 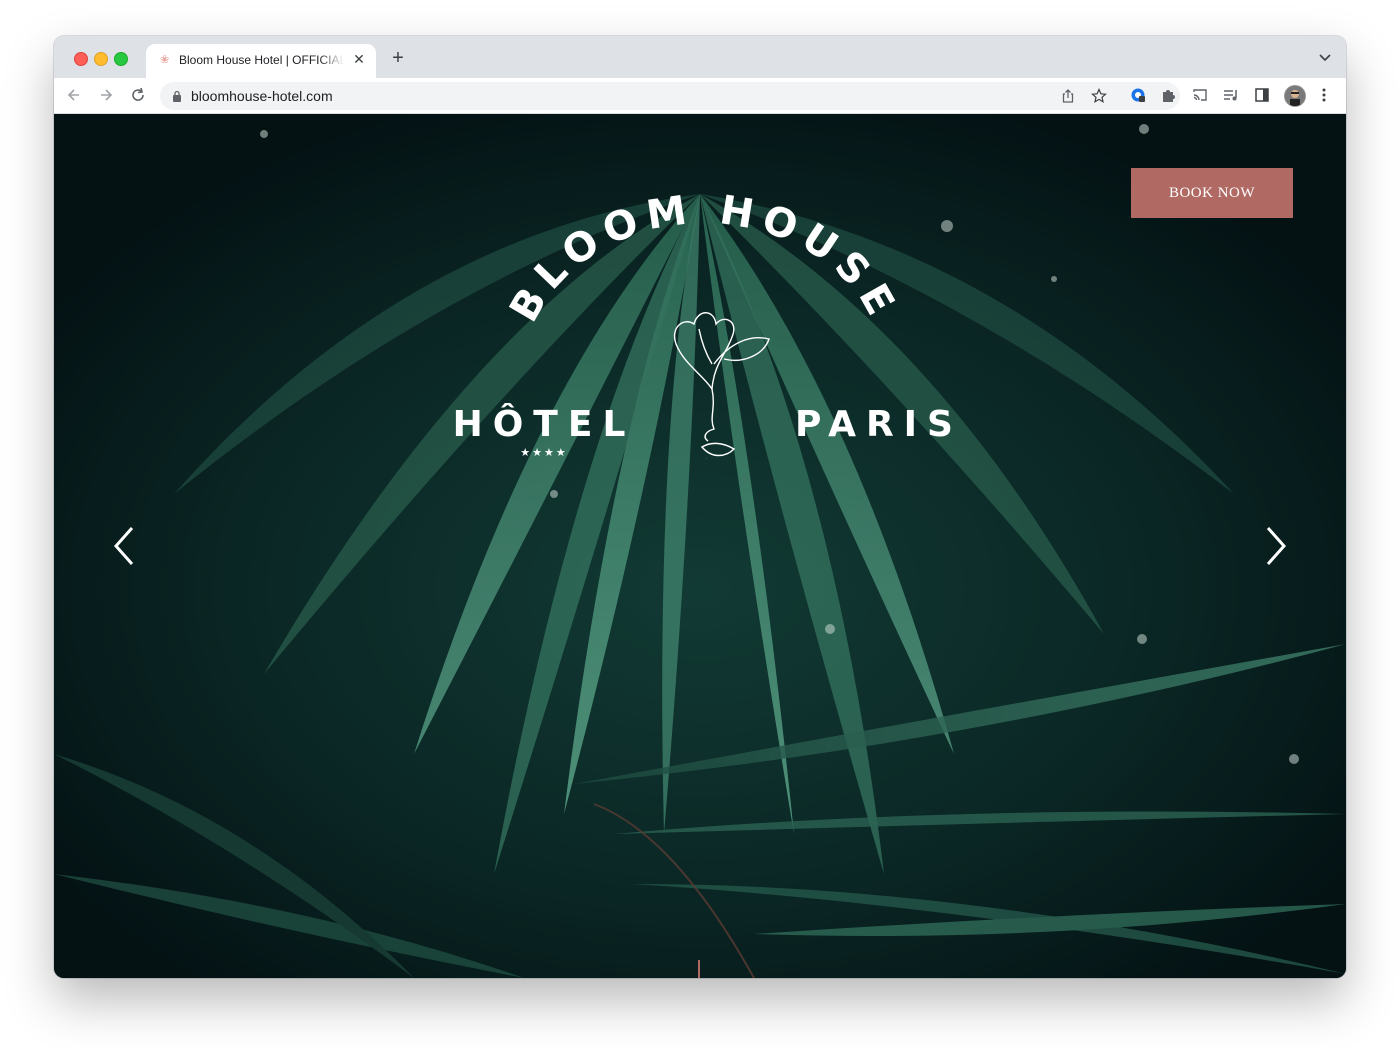 I want to click on extension-icon, so click(x=1138, y=95).